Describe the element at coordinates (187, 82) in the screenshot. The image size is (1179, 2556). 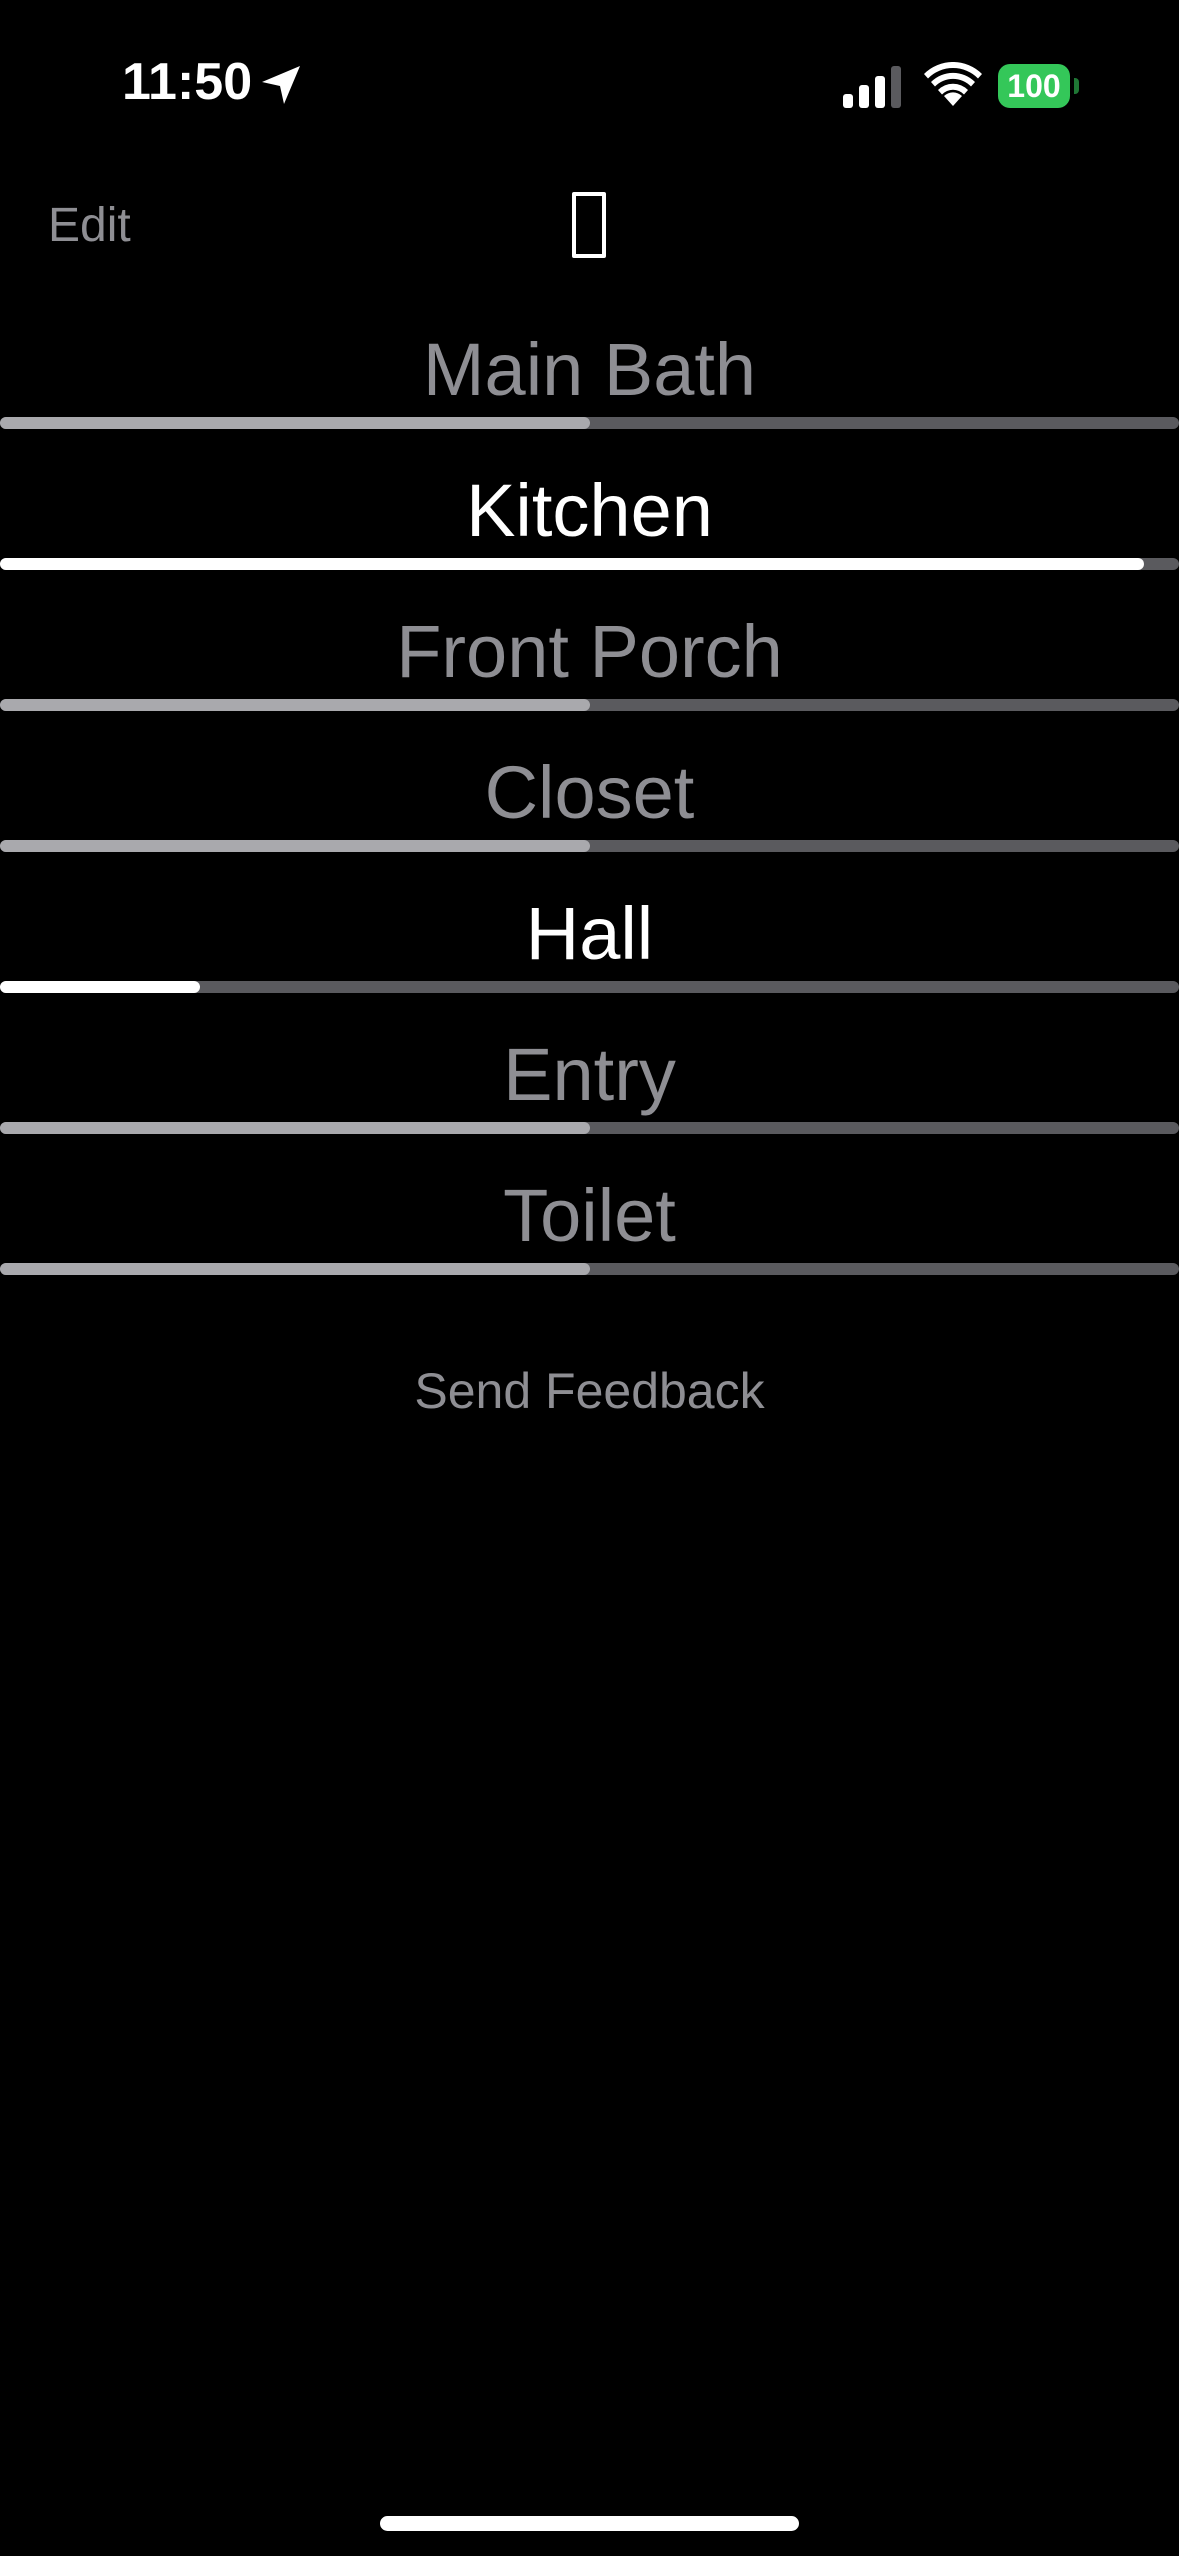
I see `status-time: 11:50` at that location.